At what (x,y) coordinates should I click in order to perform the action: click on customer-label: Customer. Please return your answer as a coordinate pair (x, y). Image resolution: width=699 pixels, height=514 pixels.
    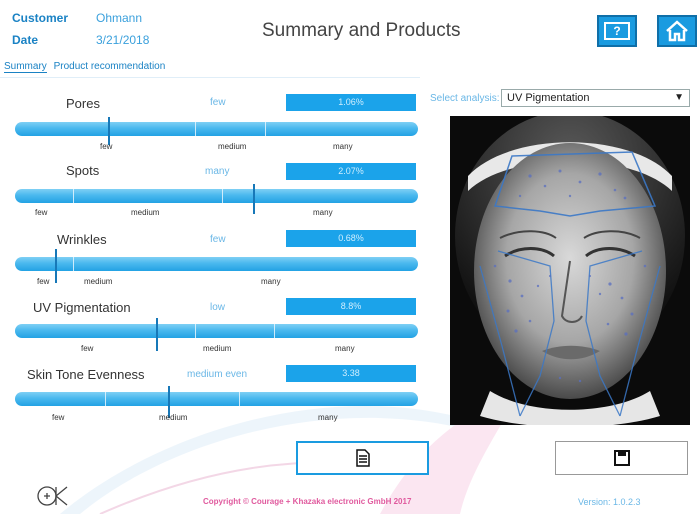
    Looking at the image, I should click on (40, 18).